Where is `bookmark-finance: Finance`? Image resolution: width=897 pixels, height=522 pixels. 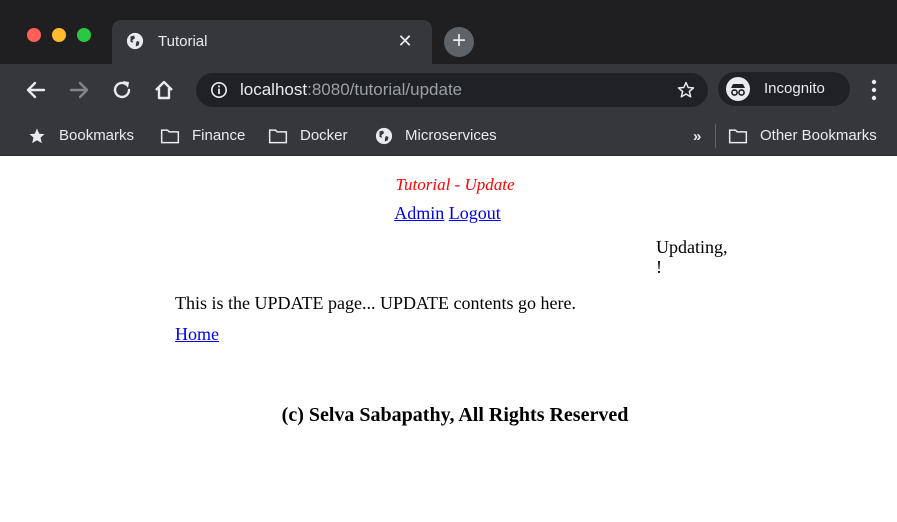
bookmark-finance: Finance is located at coordinates (207, 136).